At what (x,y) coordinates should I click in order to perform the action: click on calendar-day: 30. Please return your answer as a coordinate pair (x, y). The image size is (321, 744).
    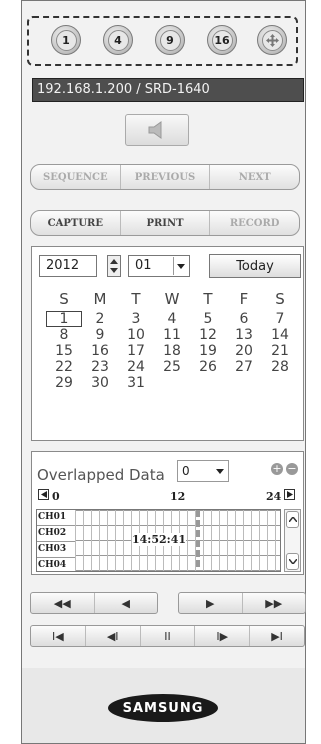
    Looking at the image, I should click on (100, 383).